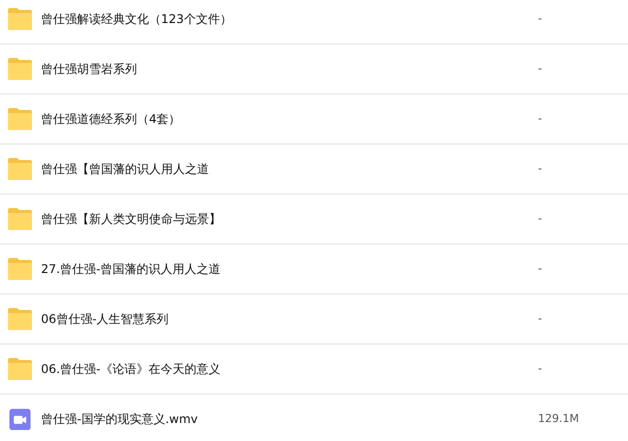 The width and height of the screenshot is (628, 441). I want to click on file-name: 06曾仕强-人生智慧系列, so click(105, 319).